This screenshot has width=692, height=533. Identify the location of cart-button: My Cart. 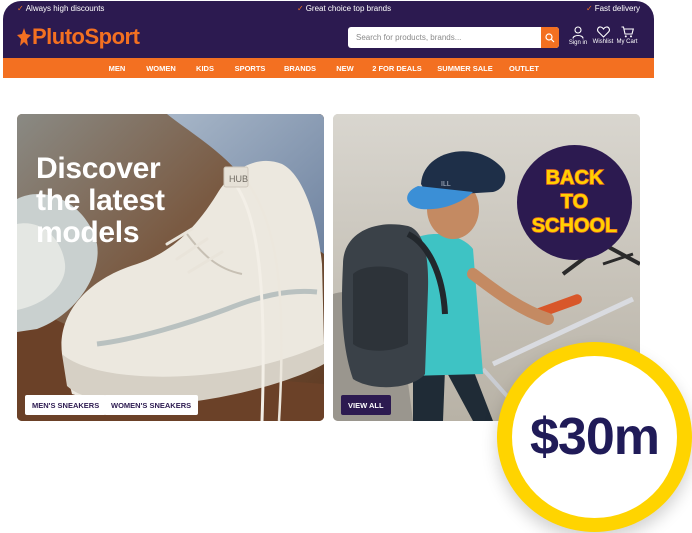
(627, 35).